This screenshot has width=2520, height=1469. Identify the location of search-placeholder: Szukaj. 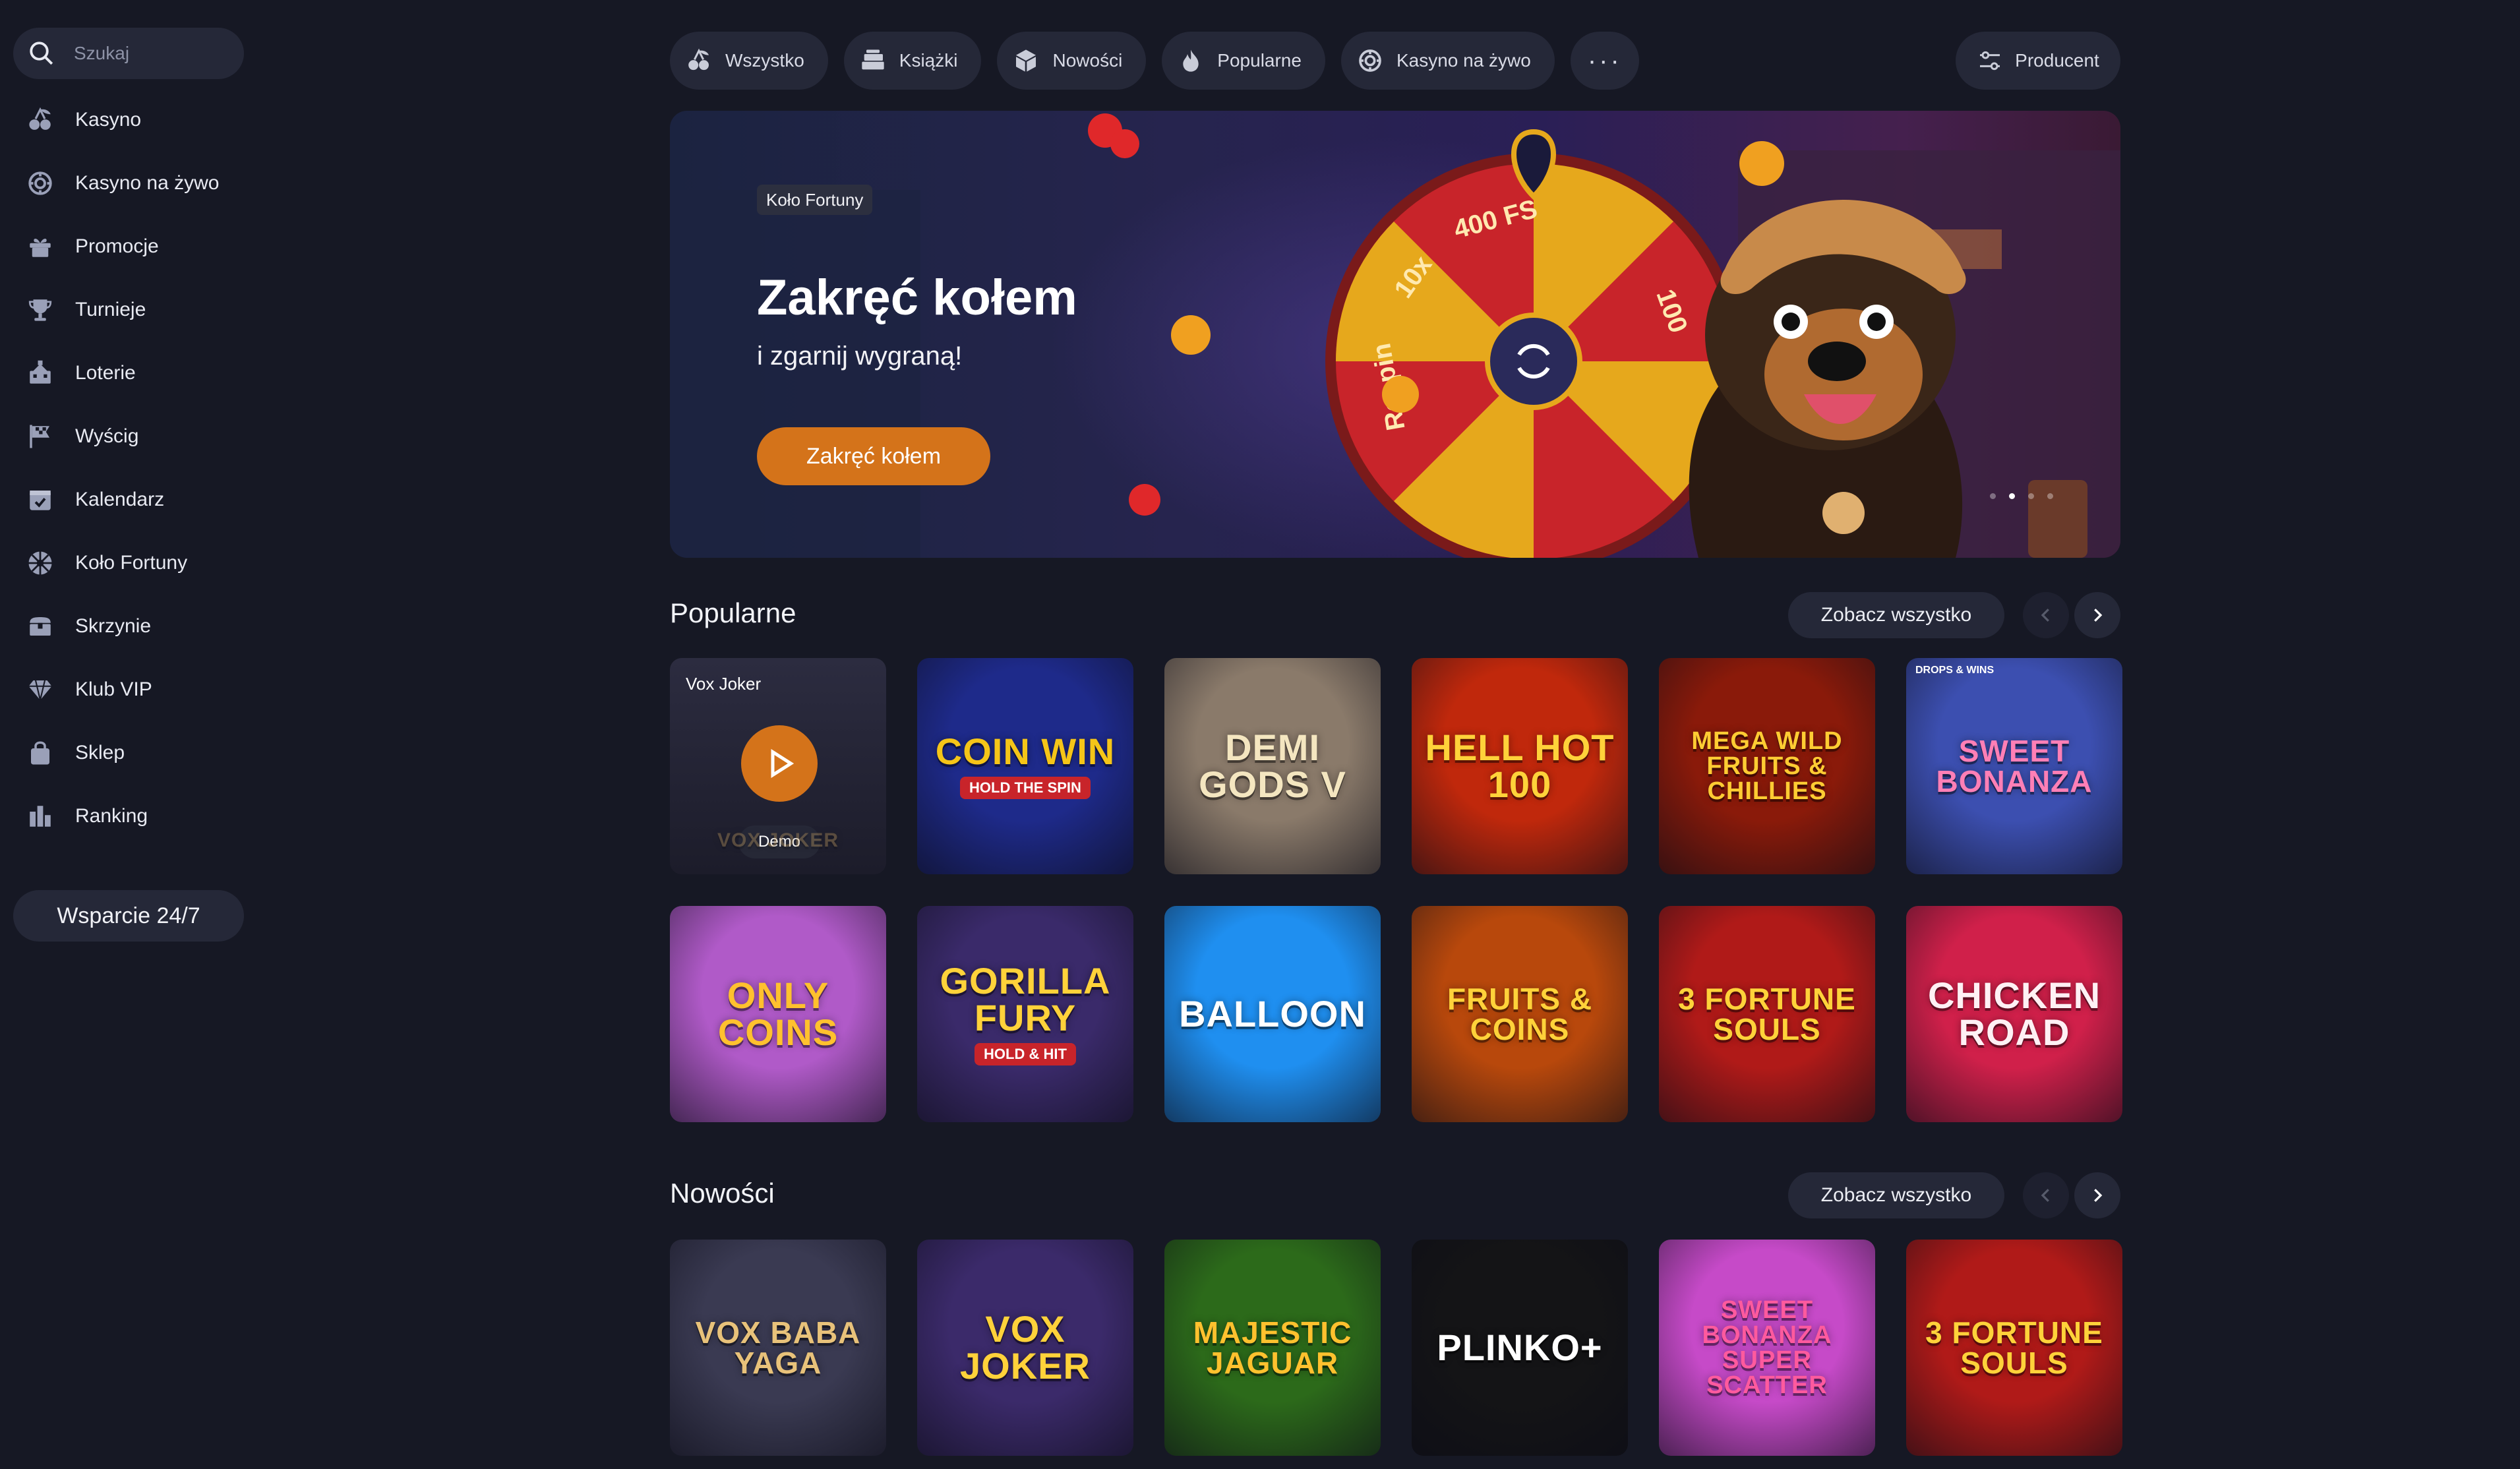
(102, 53).